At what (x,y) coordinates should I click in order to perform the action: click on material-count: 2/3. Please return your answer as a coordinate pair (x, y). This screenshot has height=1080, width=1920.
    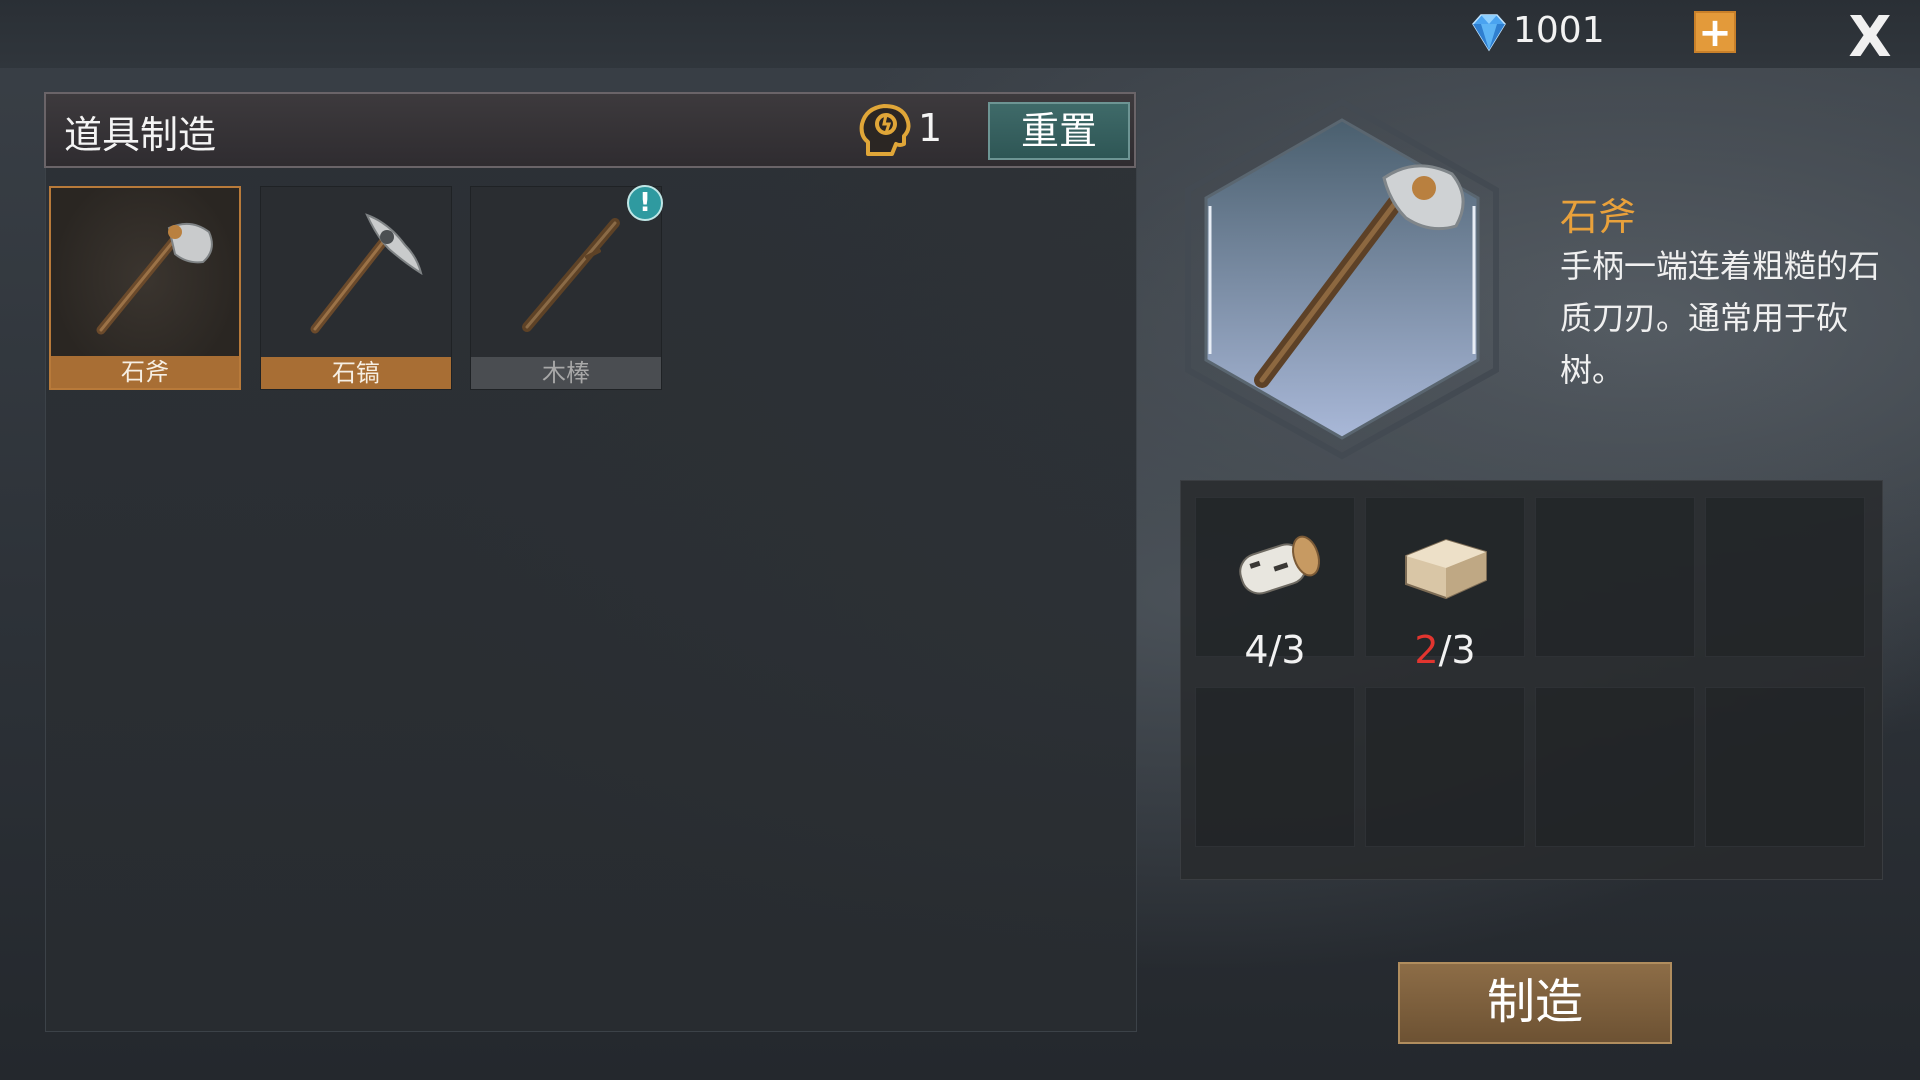
    Looking at the image, I should click on (1445, 650).